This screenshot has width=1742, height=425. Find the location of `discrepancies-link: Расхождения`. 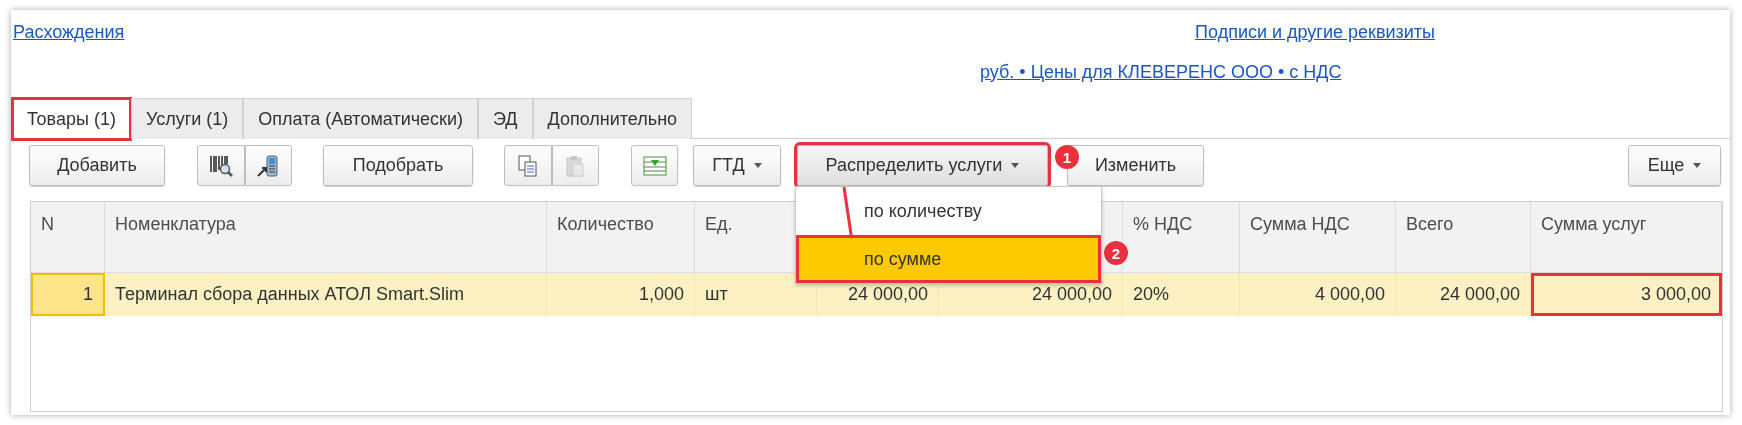

discrepancies-link: Расхождения is located at coordinates (69, 32).